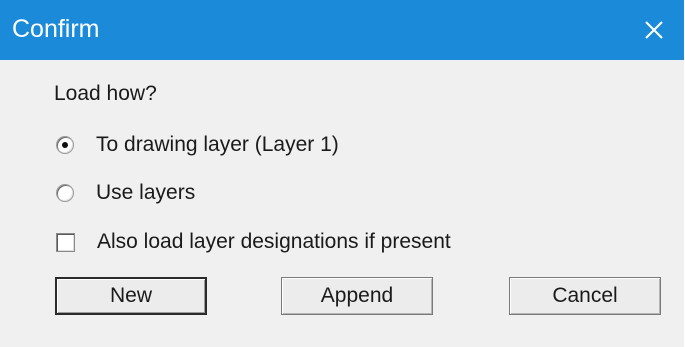 Image resolution: width=685 pixels, height=347 pixels. What do you see at coordinates (146, 192) in the screenshot?
I see `radio-label-use-layers: Use layers` at bounding box center [146, 192].